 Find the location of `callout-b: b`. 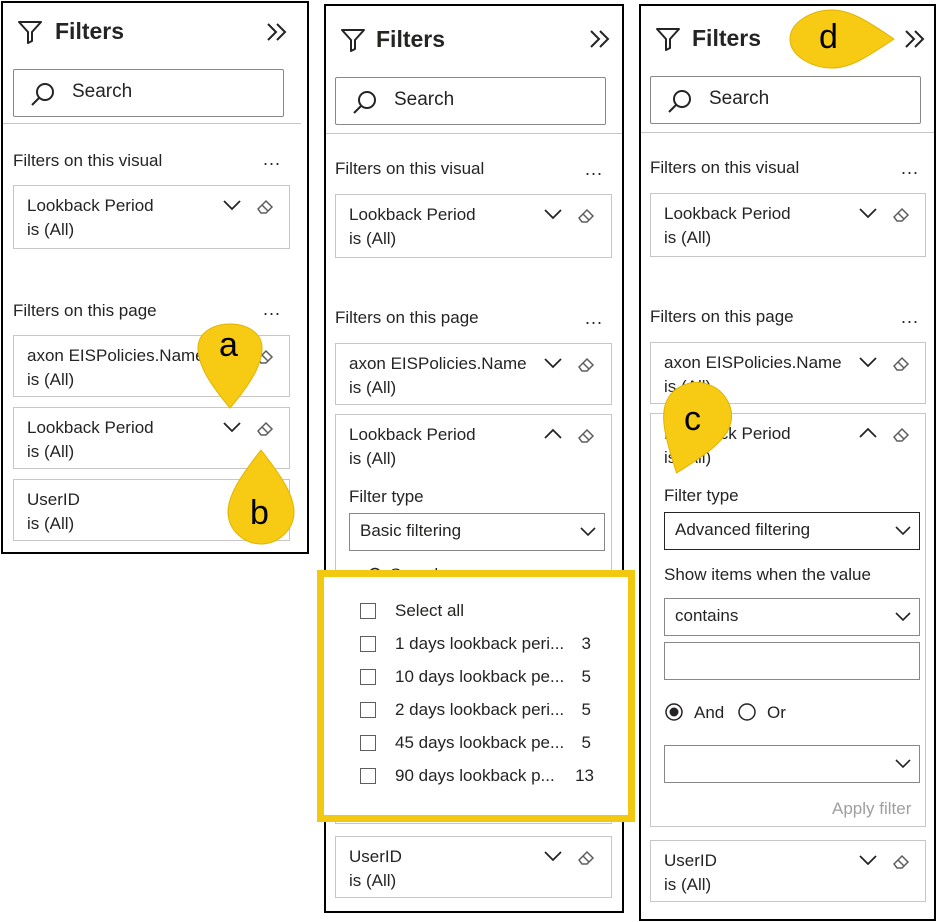

callout-b: b is located at coordinates (261, 498).